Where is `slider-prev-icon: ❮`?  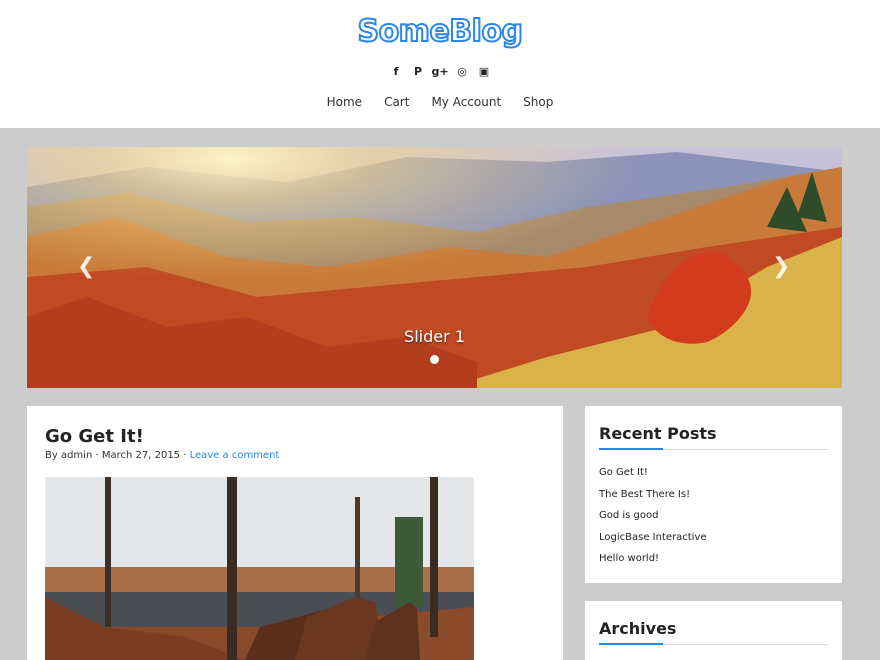
slider-prev-icon: ❮ is located at coordinates (86, 266).